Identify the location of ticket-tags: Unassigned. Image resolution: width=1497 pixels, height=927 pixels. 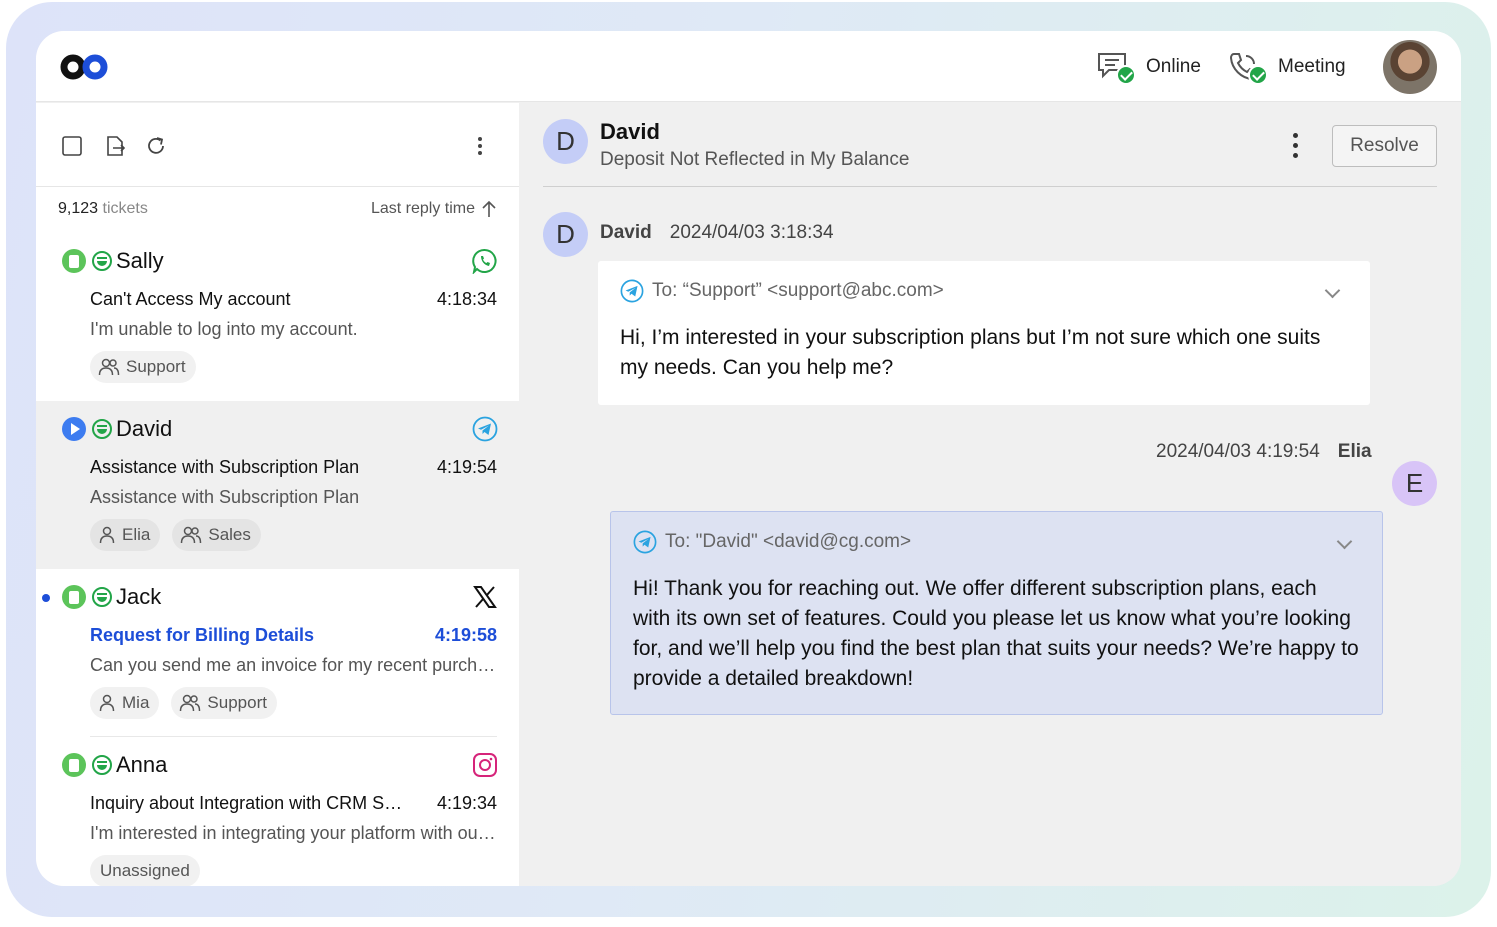
(145, 870).